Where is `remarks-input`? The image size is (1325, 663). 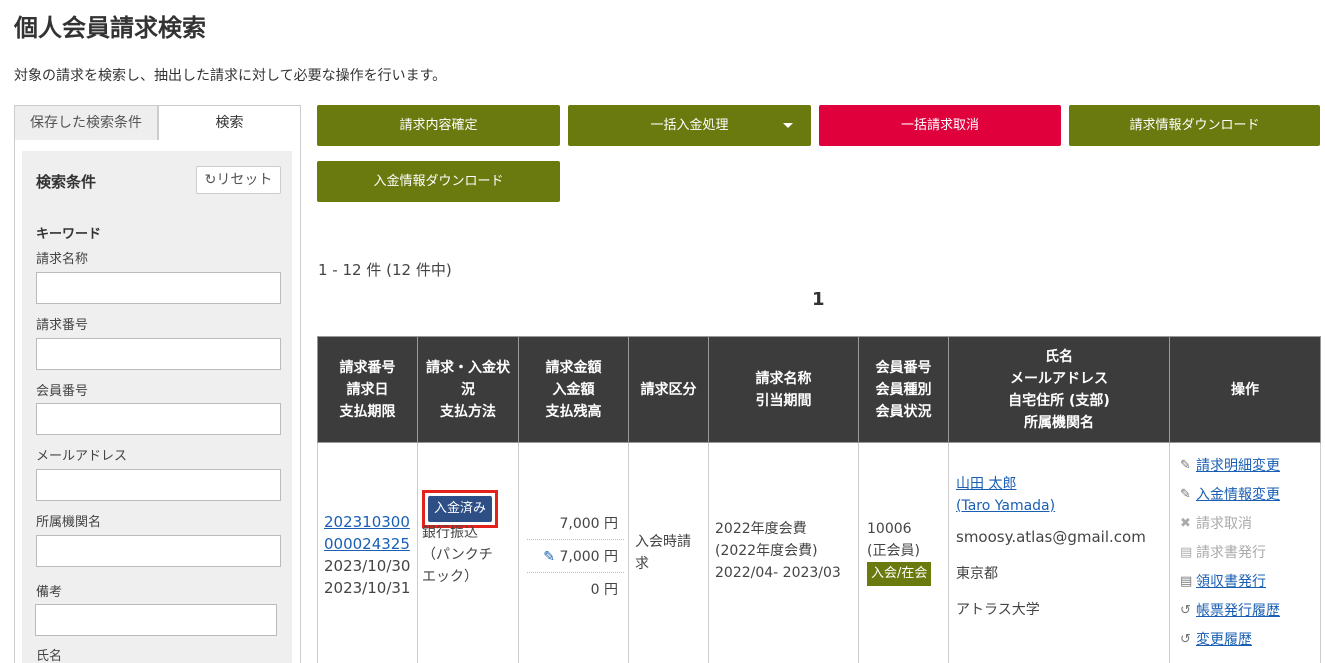 remarks-input is located at coordinates (156, 620).